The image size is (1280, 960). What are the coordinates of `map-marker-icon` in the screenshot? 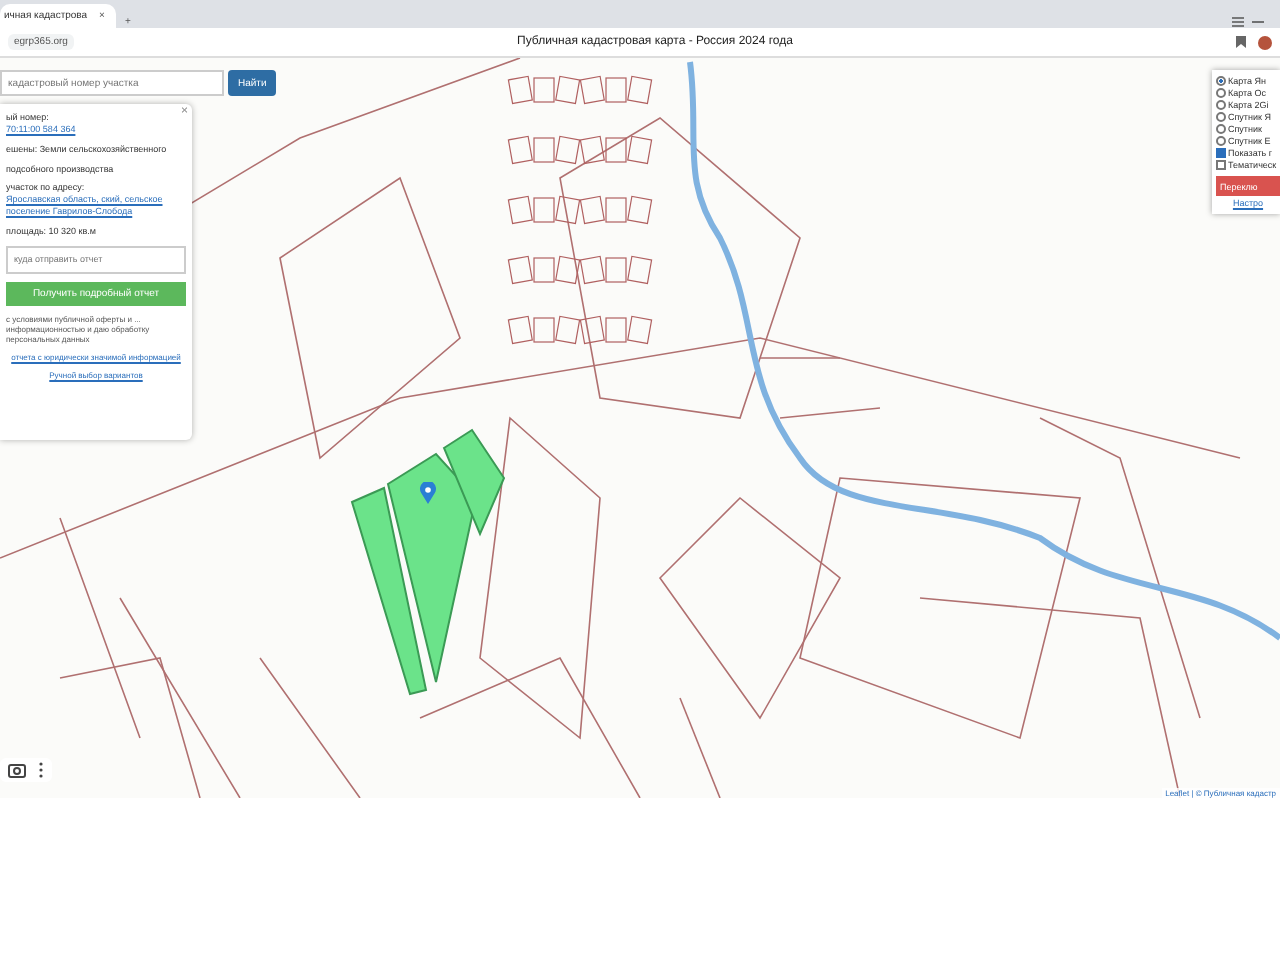 It's located at (428, 493).